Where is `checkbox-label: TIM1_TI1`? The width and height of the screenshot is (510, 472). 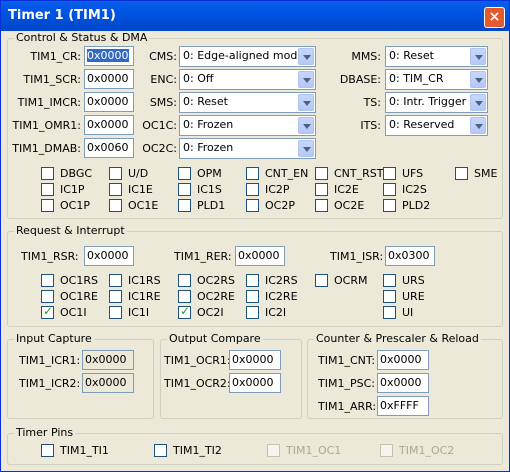 checkbox-label: TIM1_TI1 is located at coordinates (84, 450).